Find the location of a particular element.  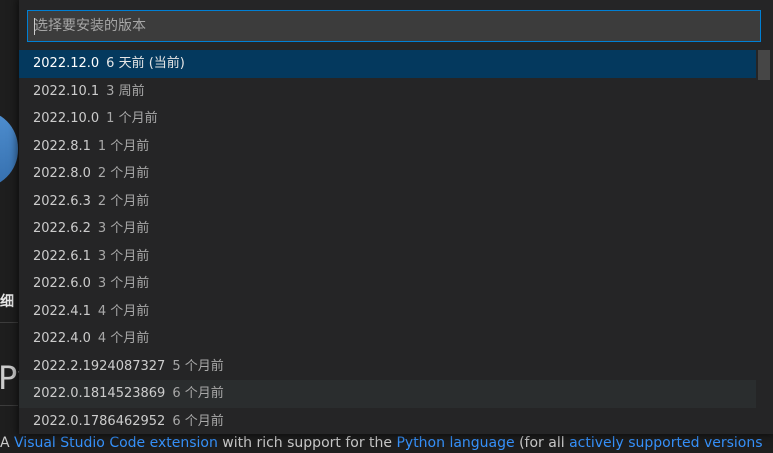

version-list-item: 2022.4.1 4 个月前 is located at coordinates (387, 312).